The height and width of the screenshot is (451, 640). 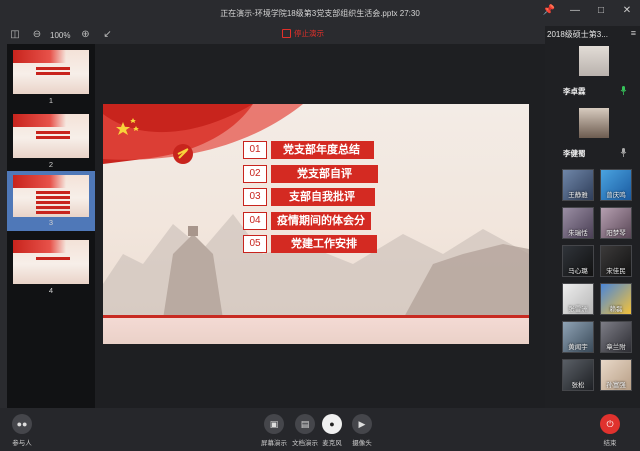 I want to click on slide-thumbnail: 1, so click(x=51, y=77).